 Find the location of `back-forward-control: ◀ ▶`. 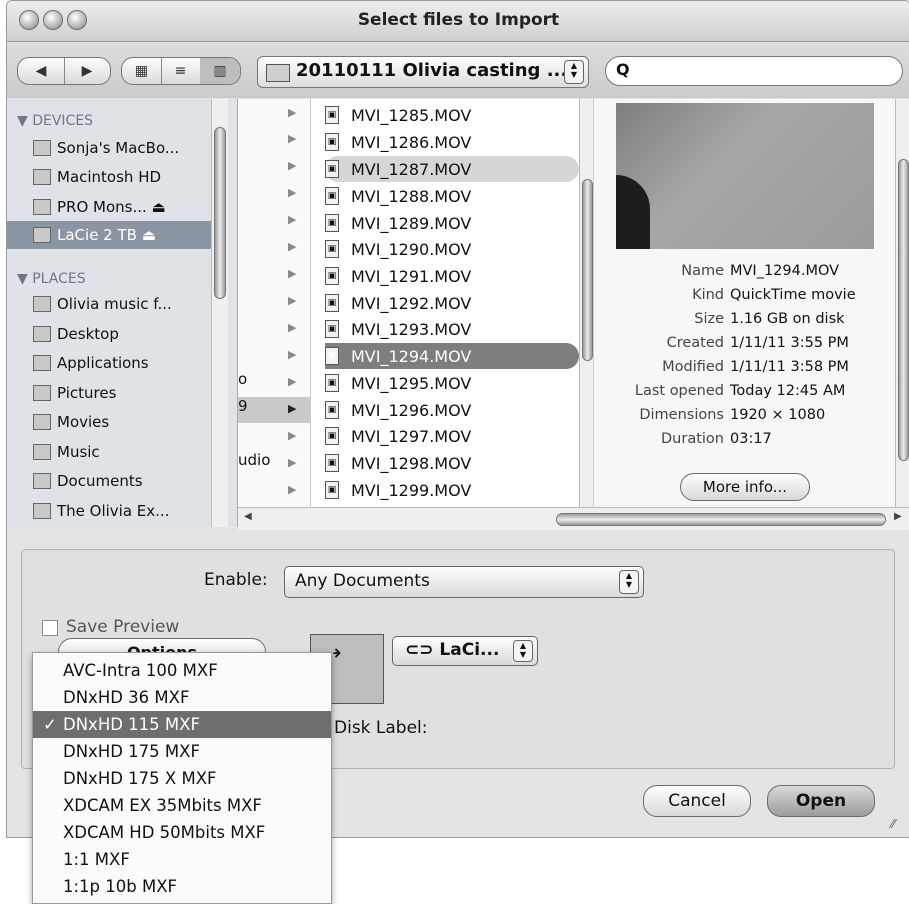

back-forward-control: ◀ ▶ is located at coordinates (64, 71).